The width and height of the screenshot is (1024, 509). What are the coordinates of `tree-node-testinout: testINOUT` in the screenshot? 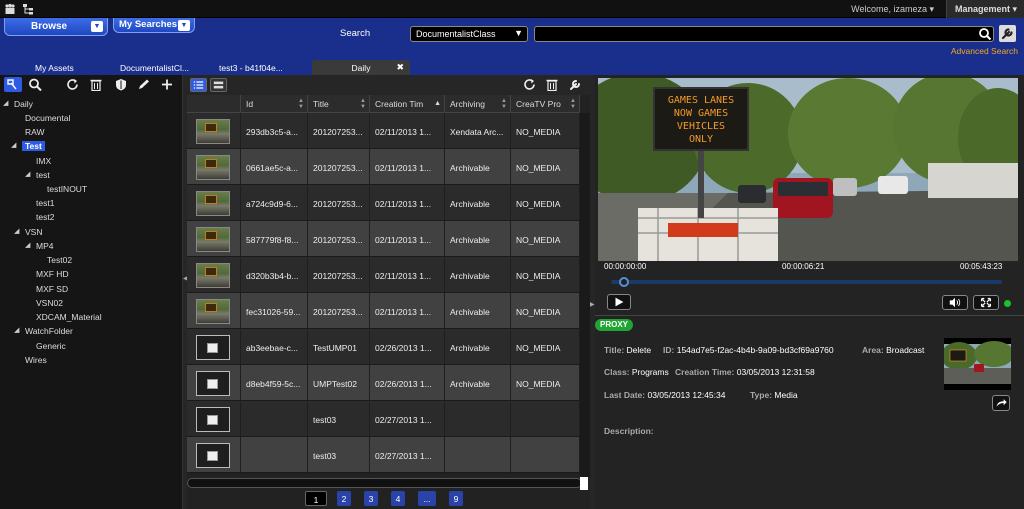 It's located at (67, 189).